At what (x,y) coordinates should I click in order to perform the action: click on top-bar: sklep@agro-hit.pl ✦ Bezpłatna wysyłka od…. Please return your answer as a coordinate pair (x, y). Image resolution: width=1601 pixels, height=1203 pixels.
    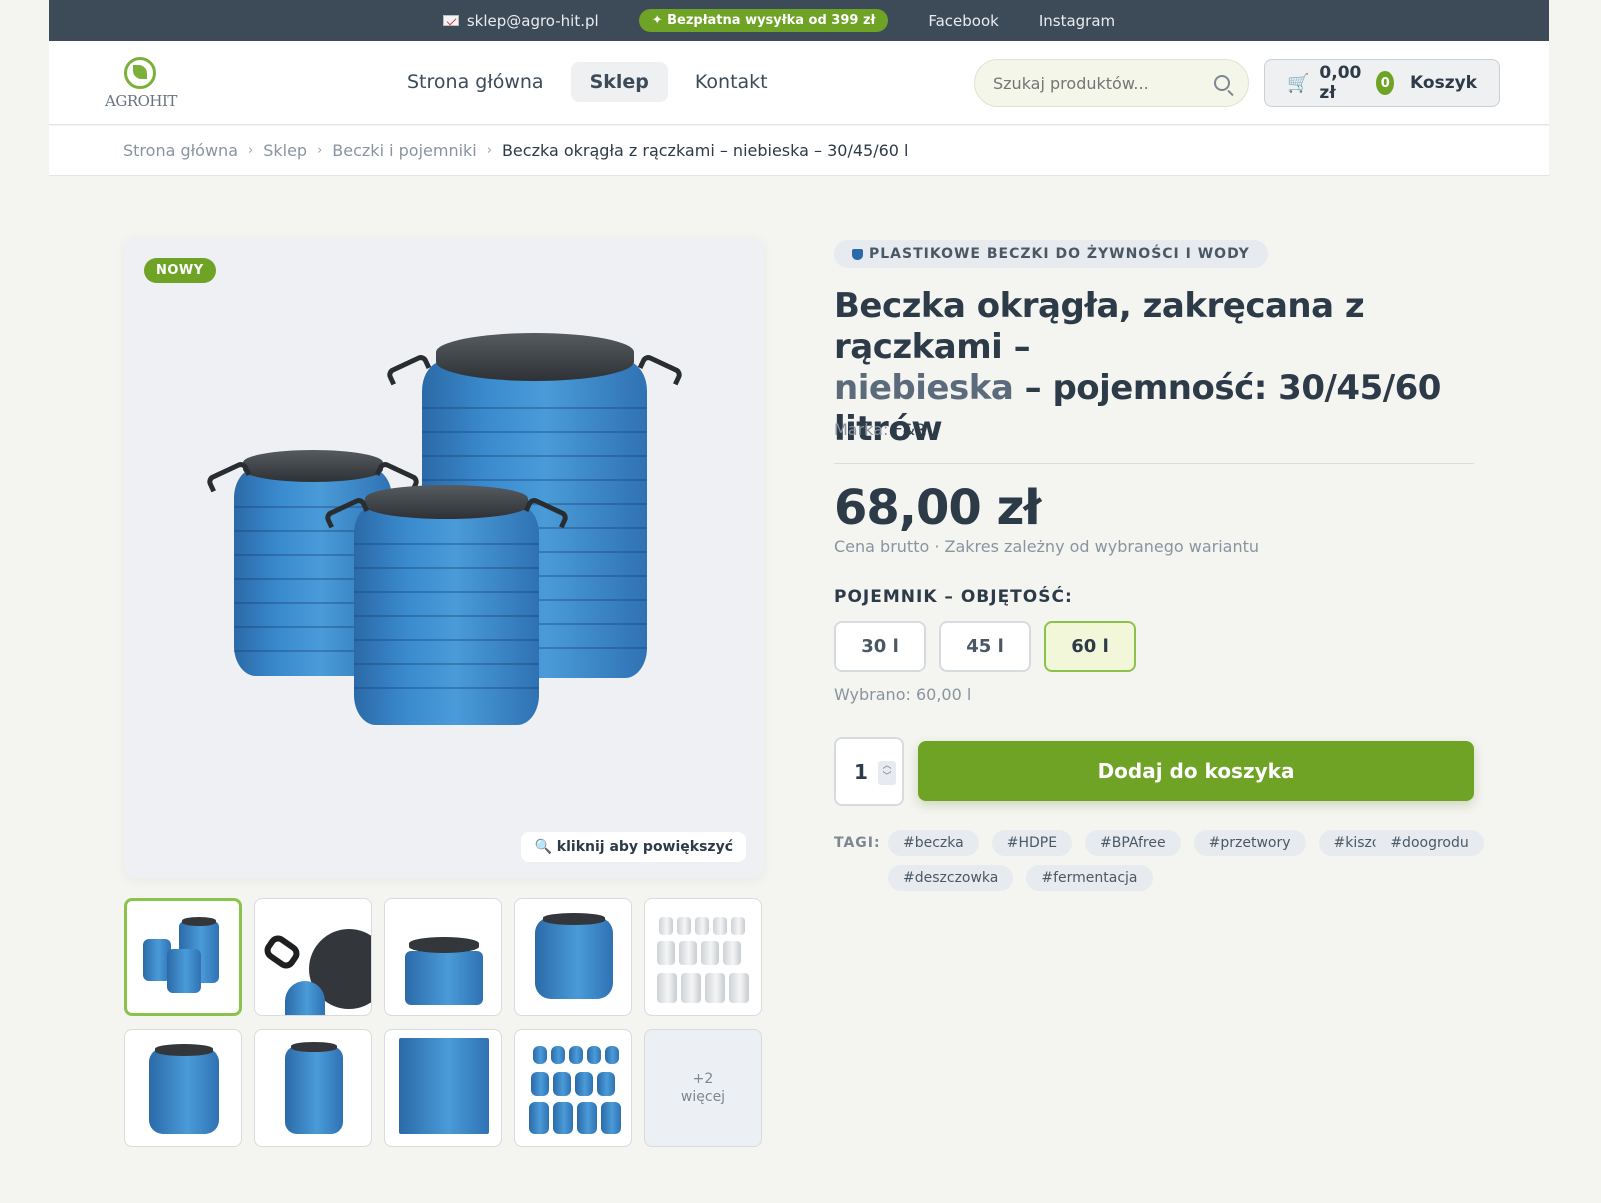
    Looking at the image, I should click on (799, 20).